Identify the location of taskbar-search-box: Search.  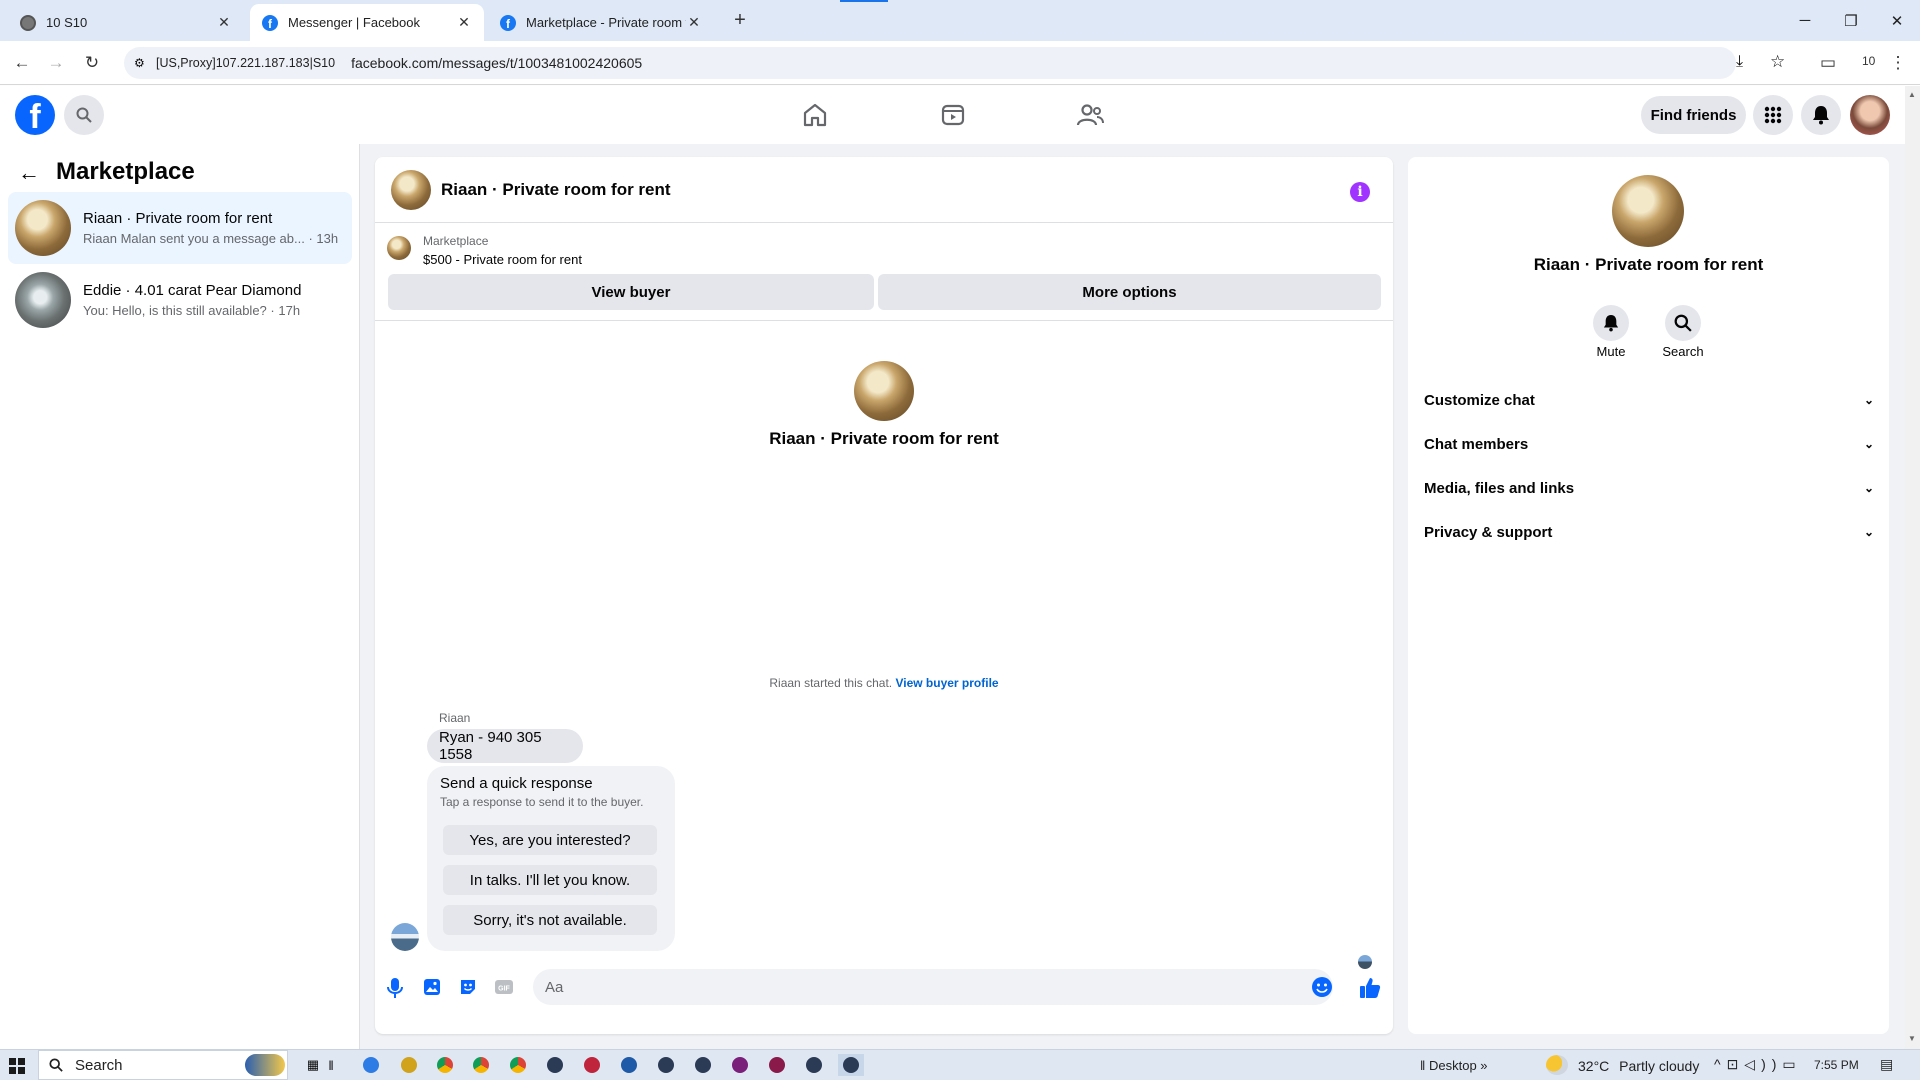
(163, 1065).